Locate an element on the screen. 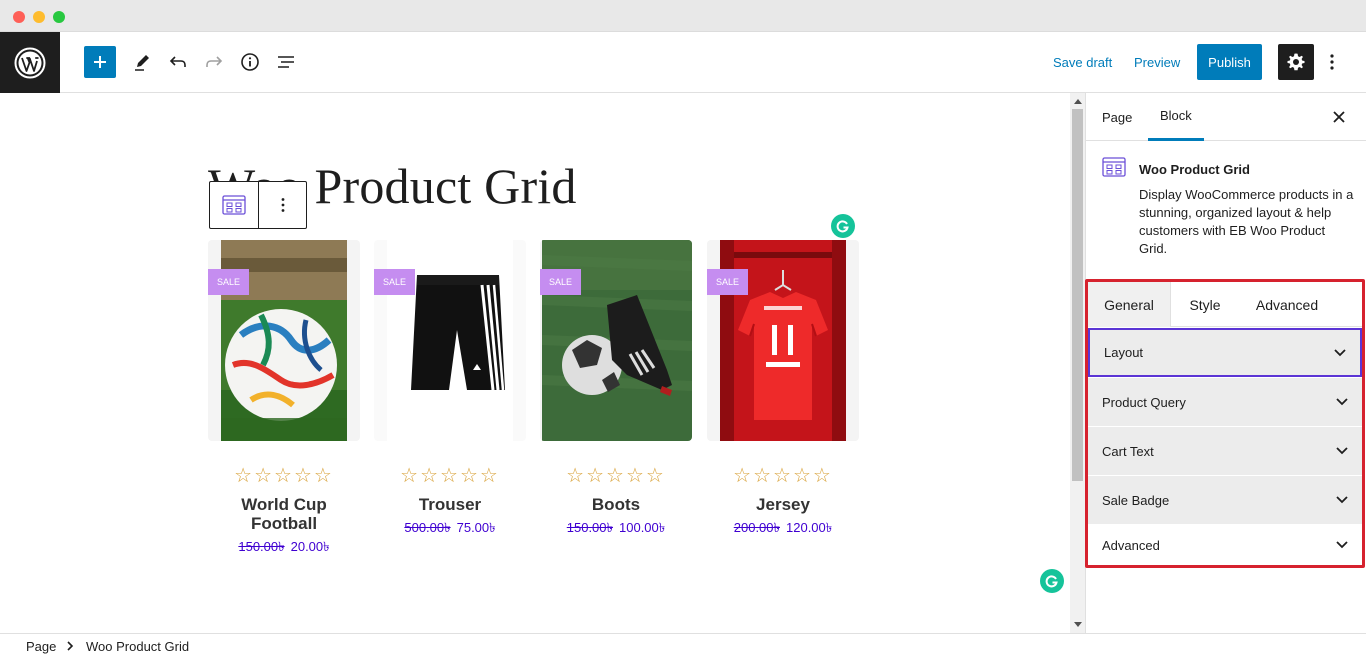  tab-block: Block is located at coordinates (1176, 117).